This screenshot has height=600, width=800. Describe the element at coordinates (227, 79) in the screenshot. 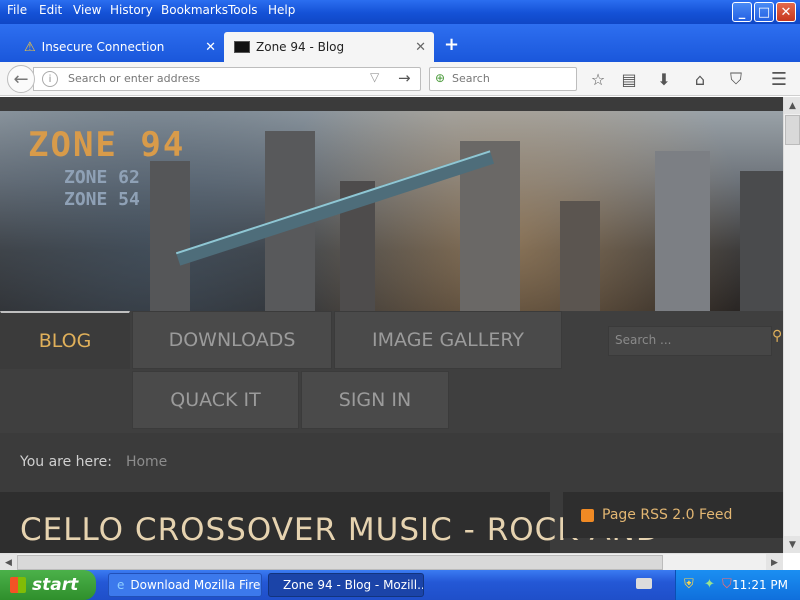

I see `address-bar: i Search or enter address ▽ →` at that location.